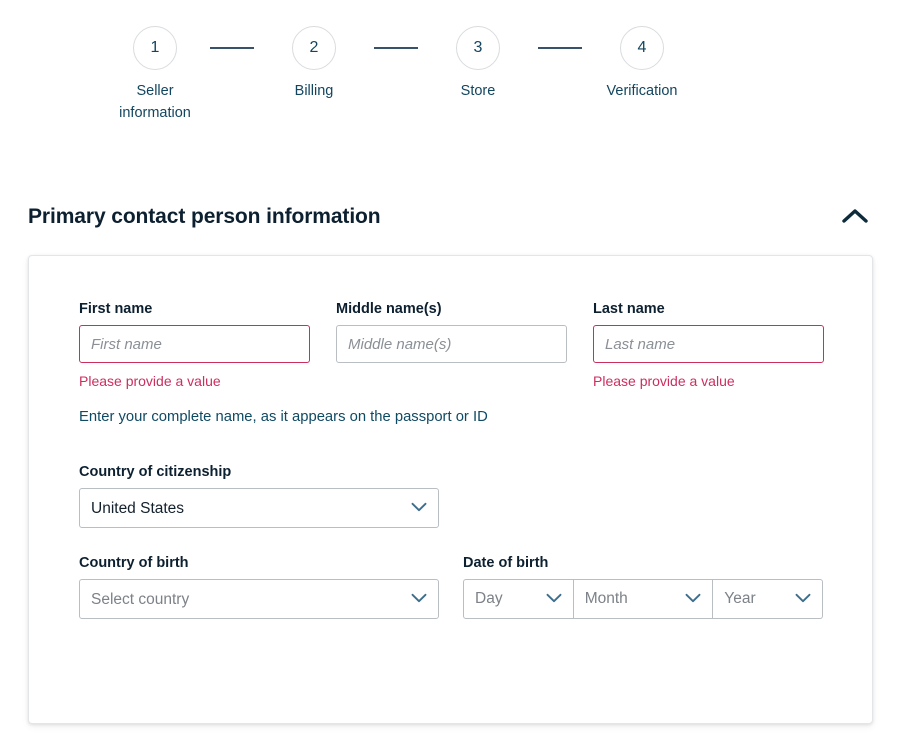  I want to click on date-of-birth-group: Date of birth Day Month Year, so click(643, 587).